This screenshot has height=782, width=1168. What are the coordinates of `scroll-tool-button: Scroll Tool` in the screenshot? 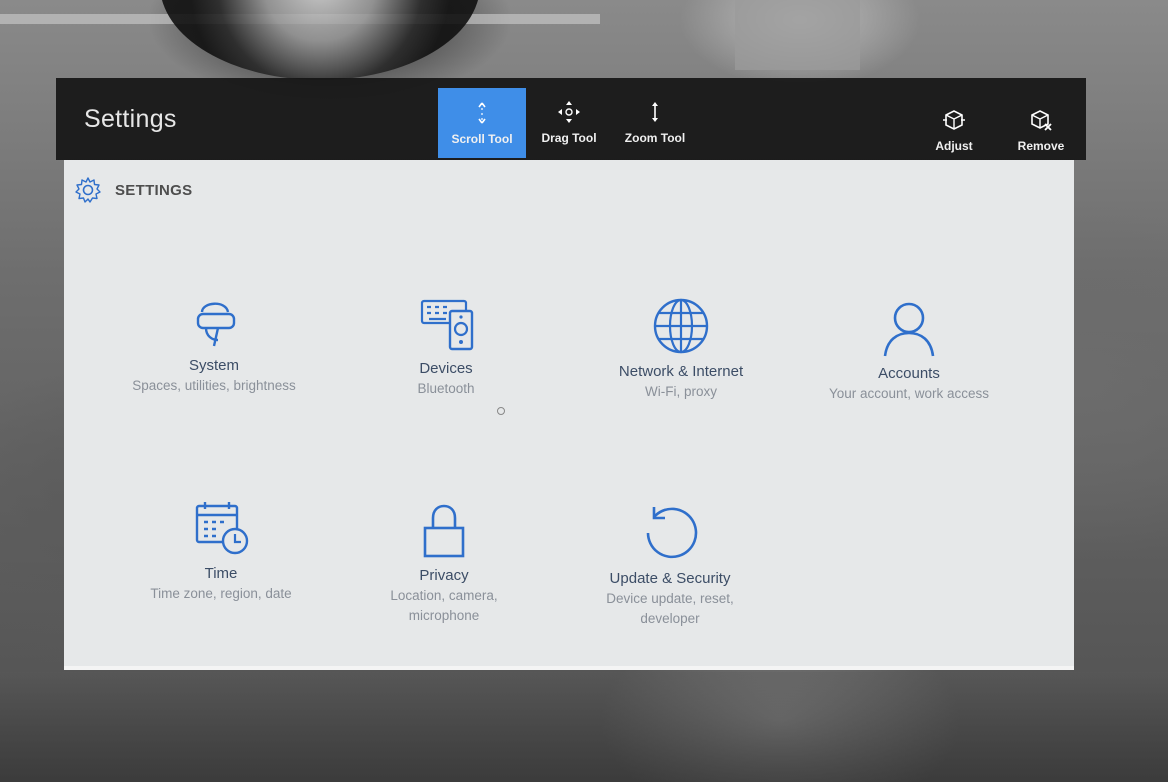 It's located at (482, 123).